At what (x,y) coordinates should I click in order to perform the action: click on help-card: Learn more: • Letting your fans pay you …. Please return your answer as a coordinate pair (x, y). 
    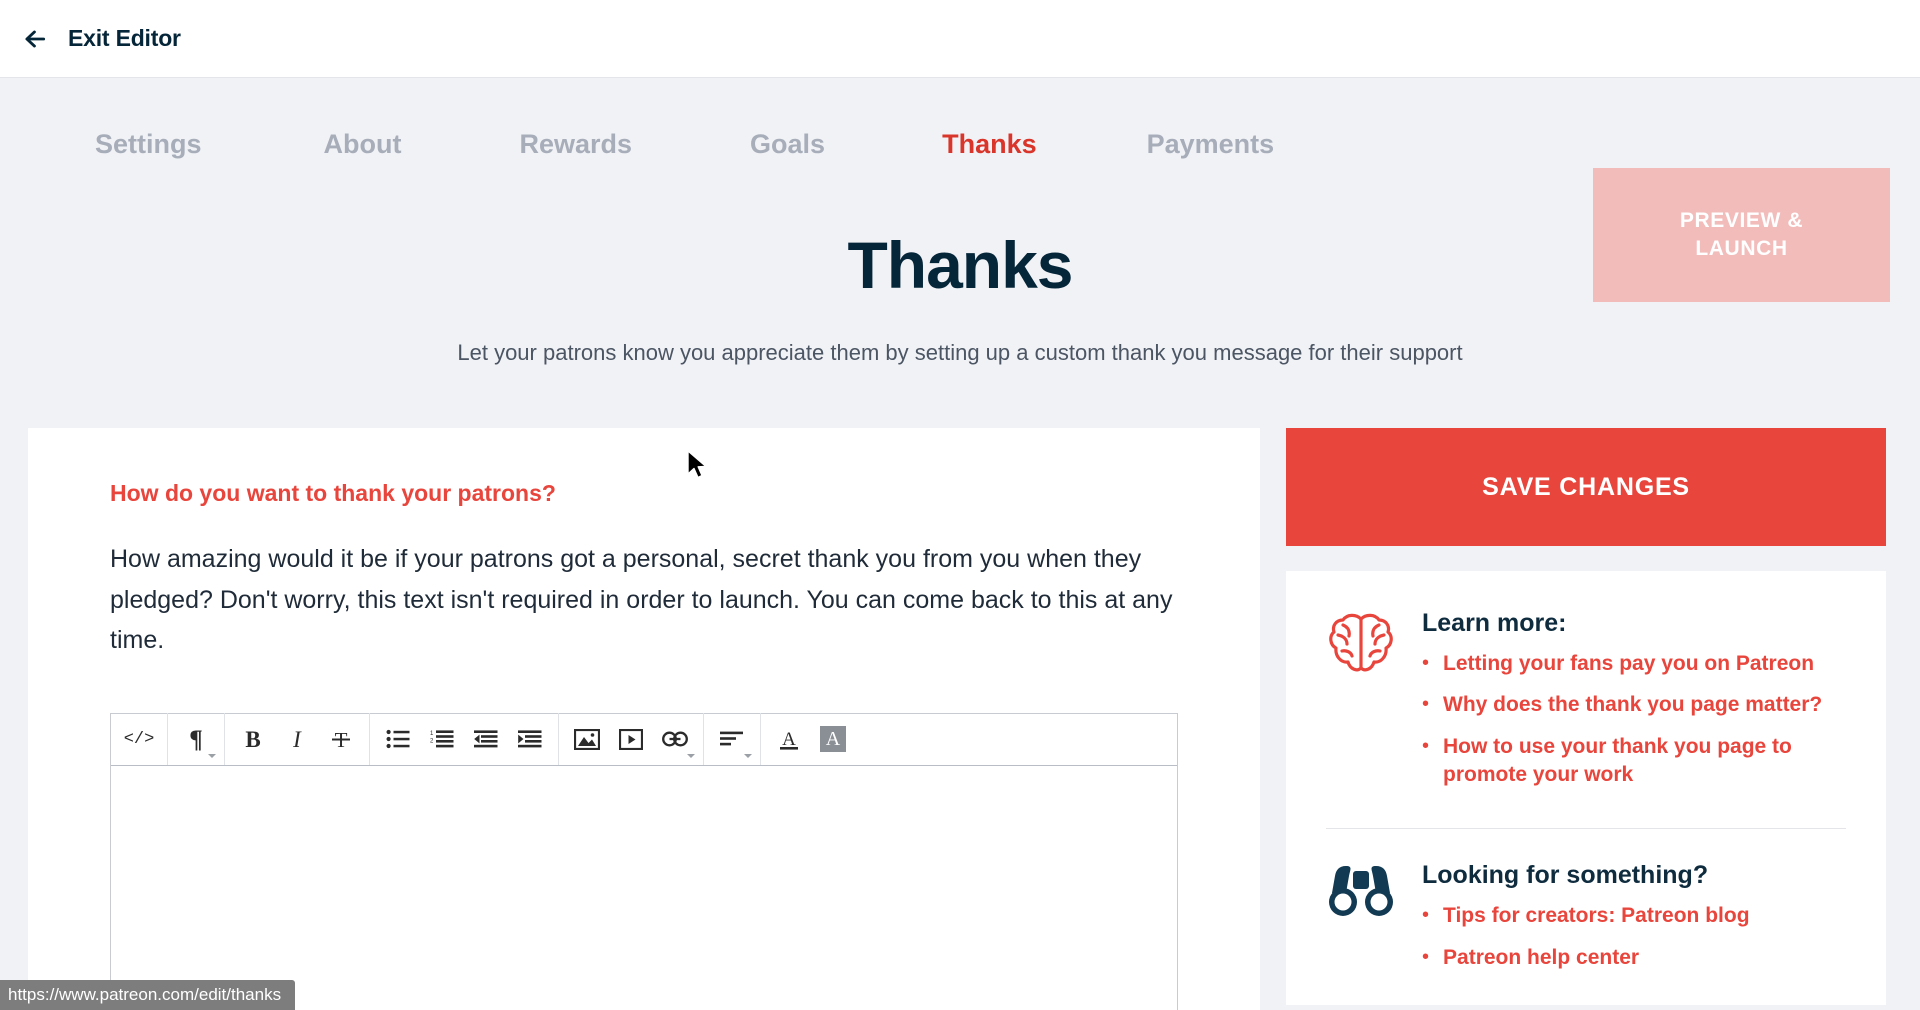
    Looking at the image, I should click on (1586, 788).